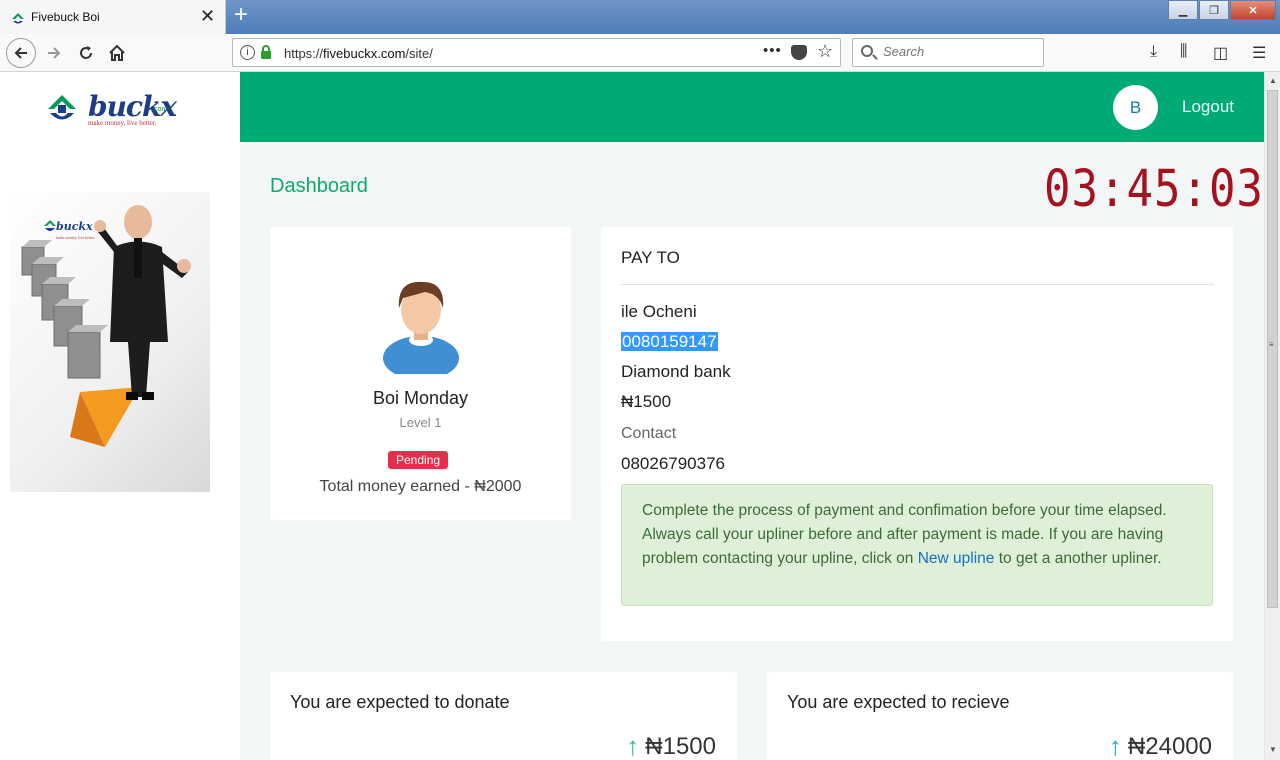 The height and width of the screenshot is (760, 1280). Describe the element at coordinates (1183, 52) in the screenshot. I see `library-icon: ⫼` at that location.